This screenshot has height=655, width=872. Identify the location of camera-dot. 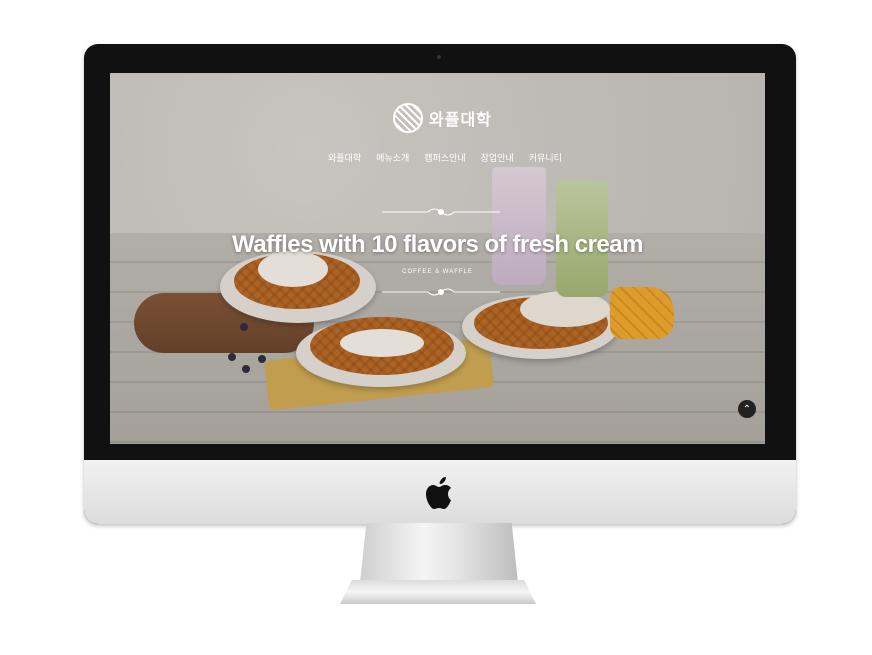
(439, 57).